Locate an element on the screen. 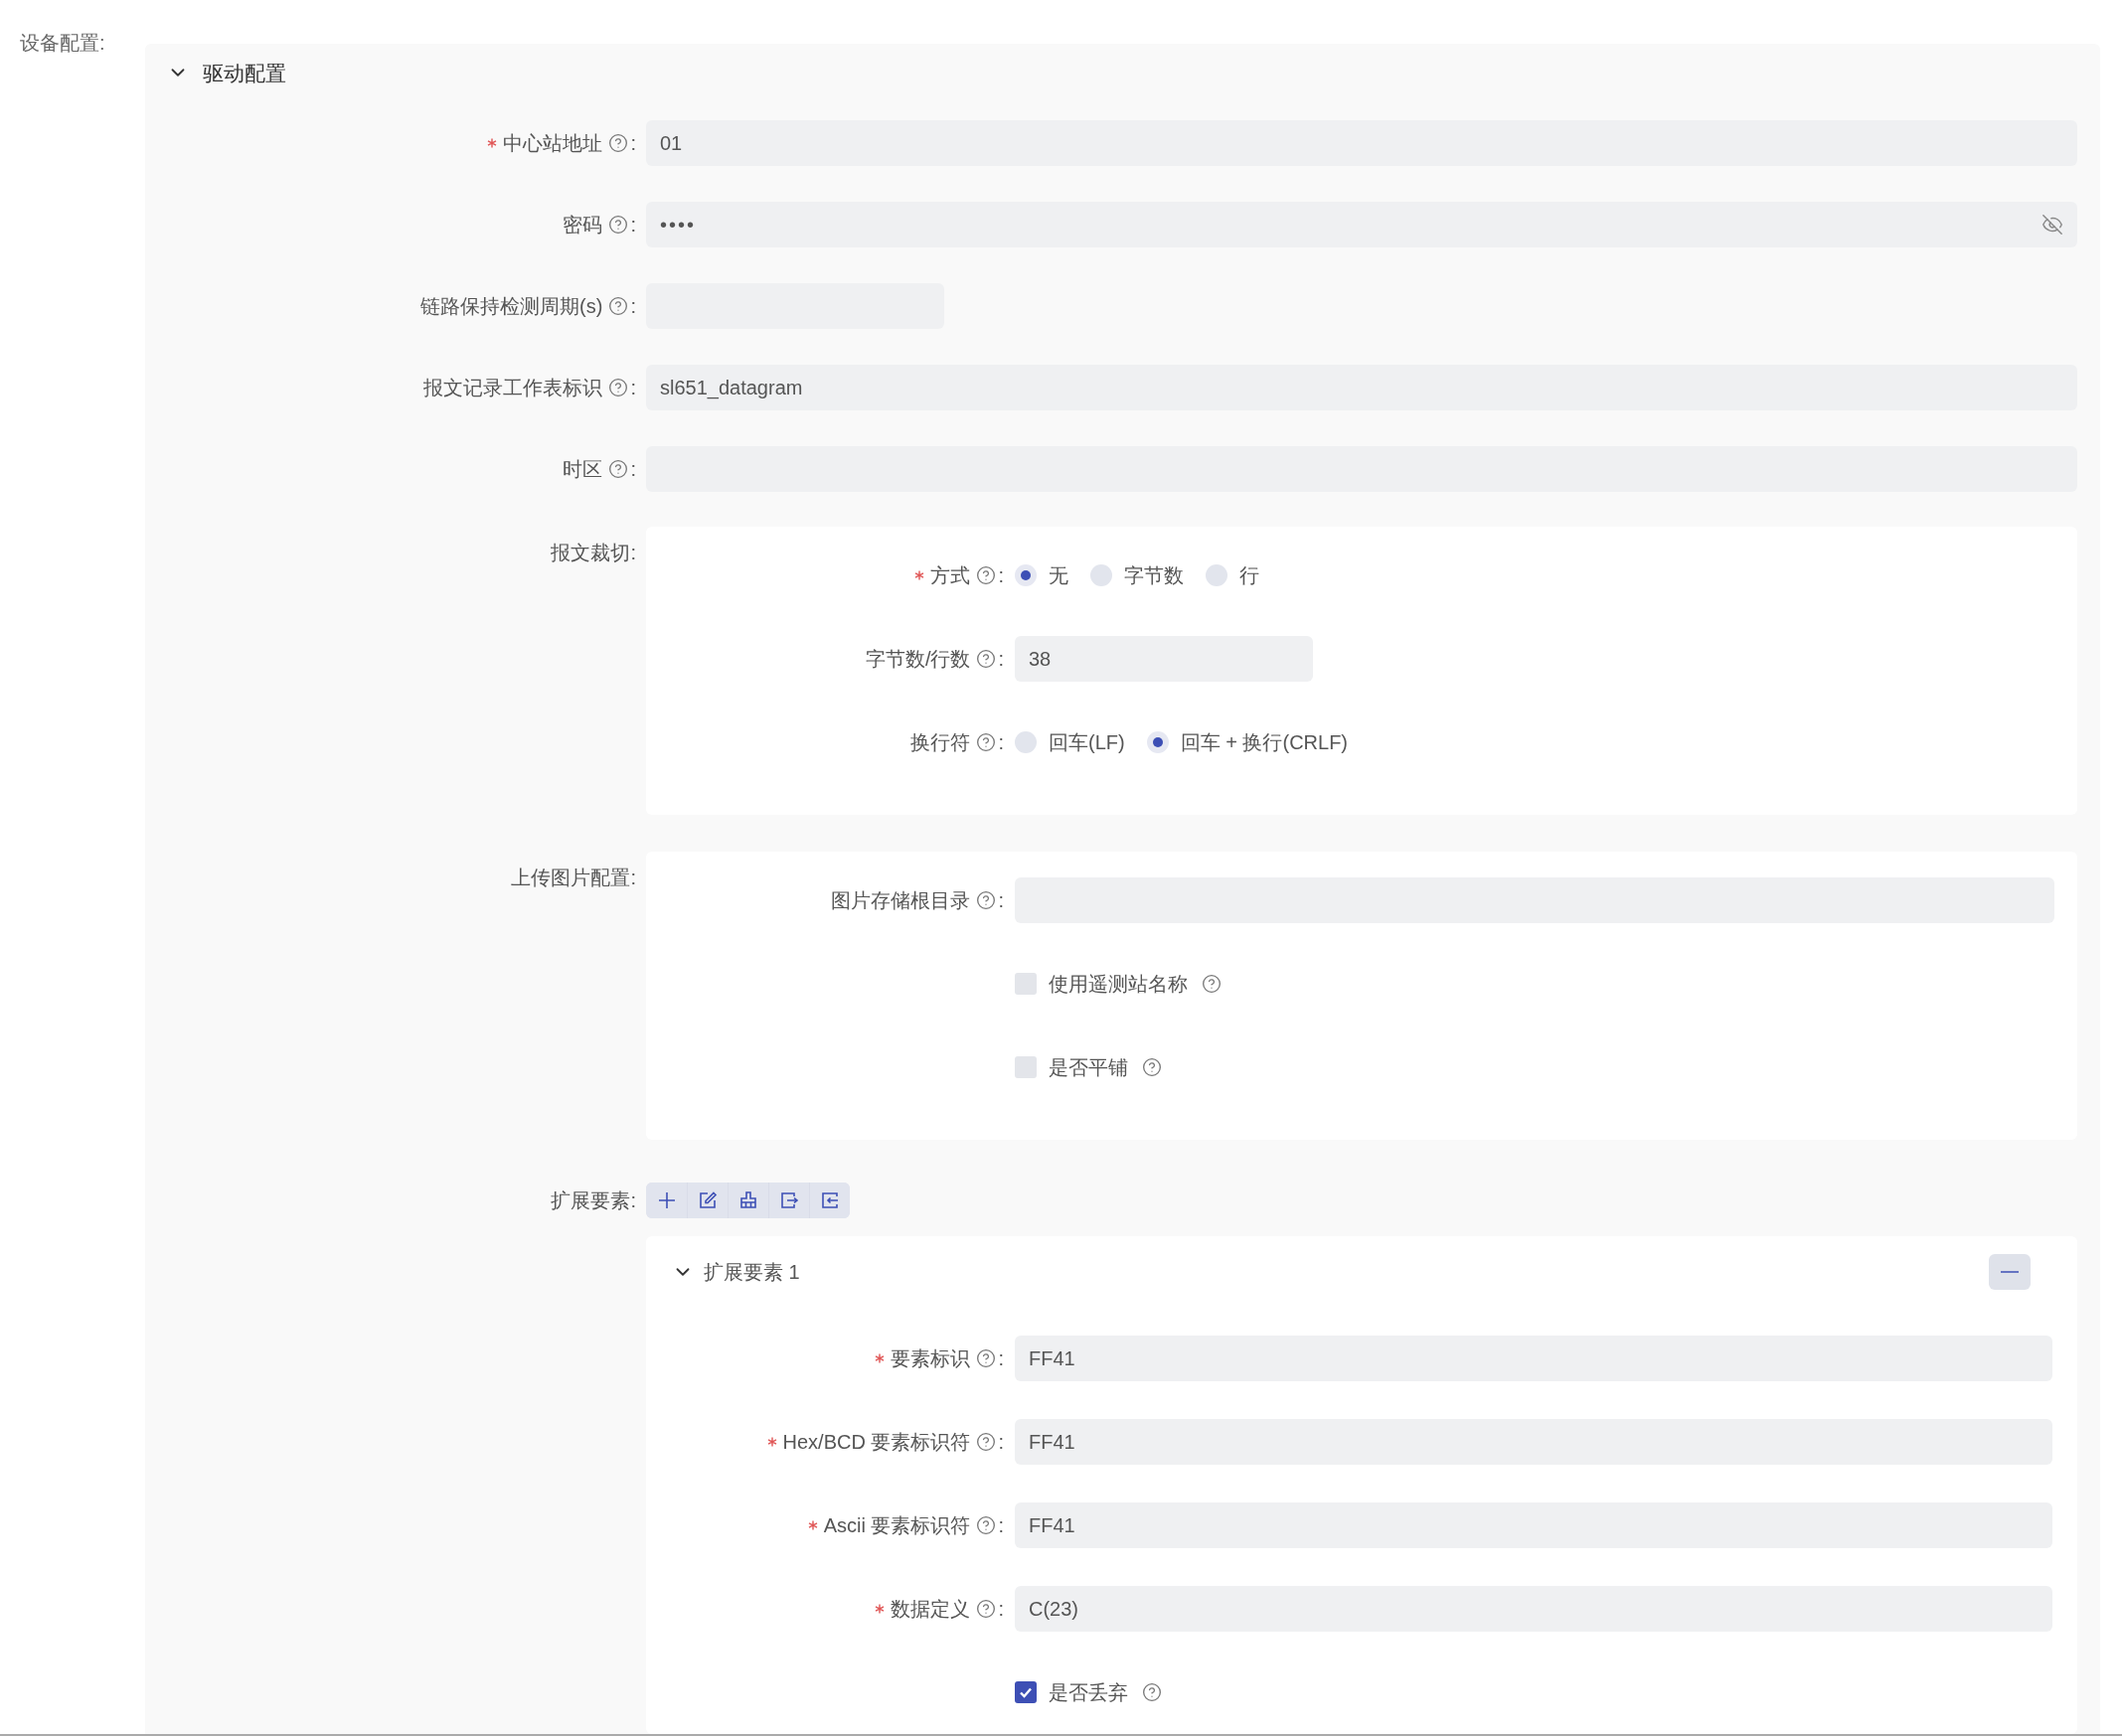  field-label: Ascii 要素标识符 is located at coordinates (897, 1525).